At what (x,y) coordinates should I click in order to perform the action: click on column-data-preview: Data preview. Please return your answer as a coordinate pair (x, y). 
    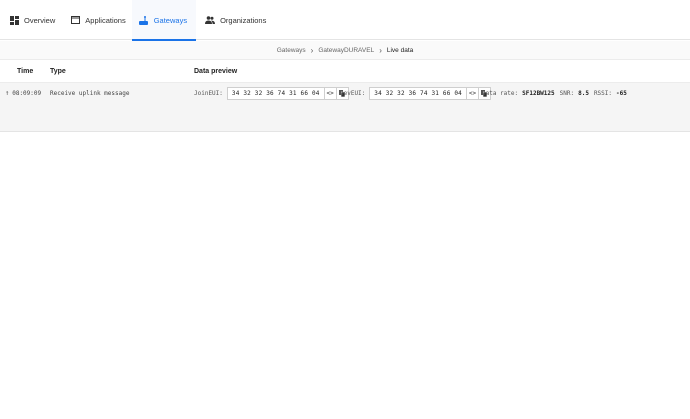
    Looking at the image, I should click on (216, 71).